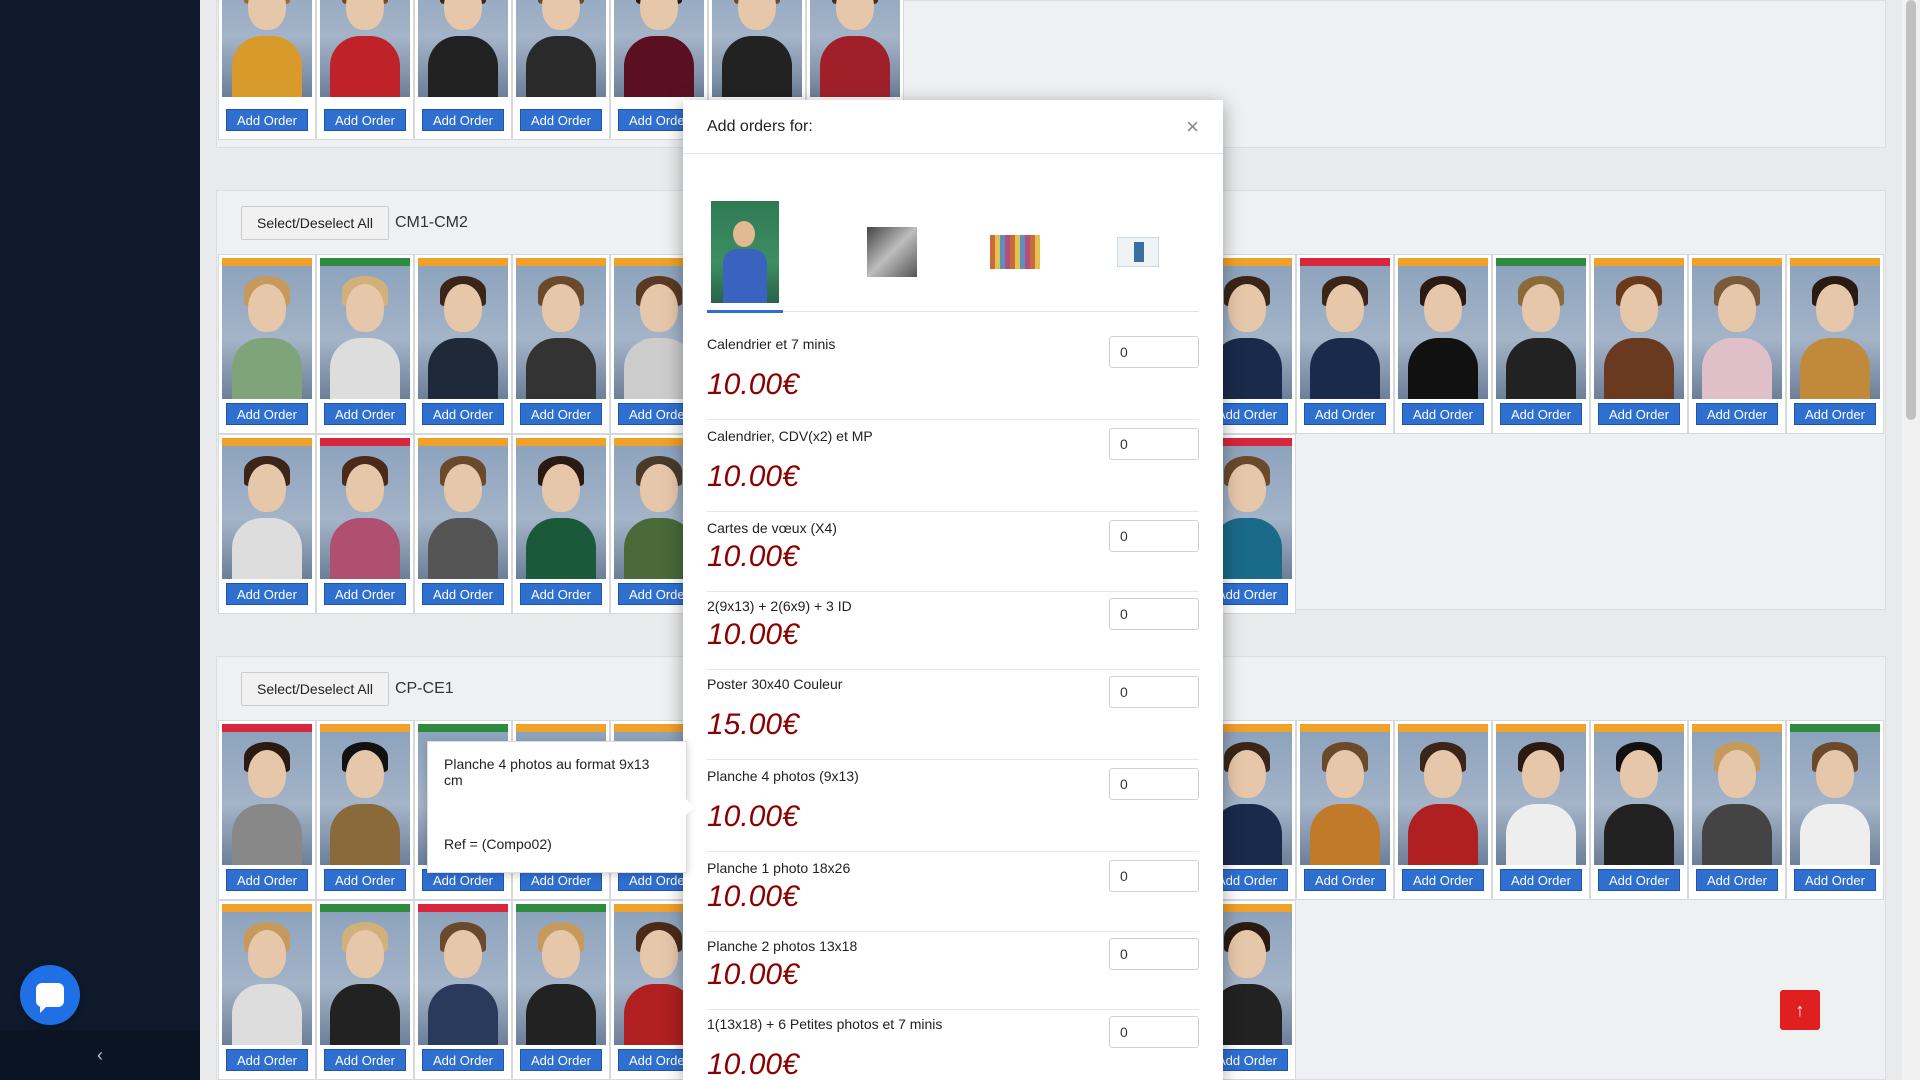  I want to click on product-row: 2(9x13) + 2(6x9) + 3 ID 10.00€ 0, so click(953, 634).